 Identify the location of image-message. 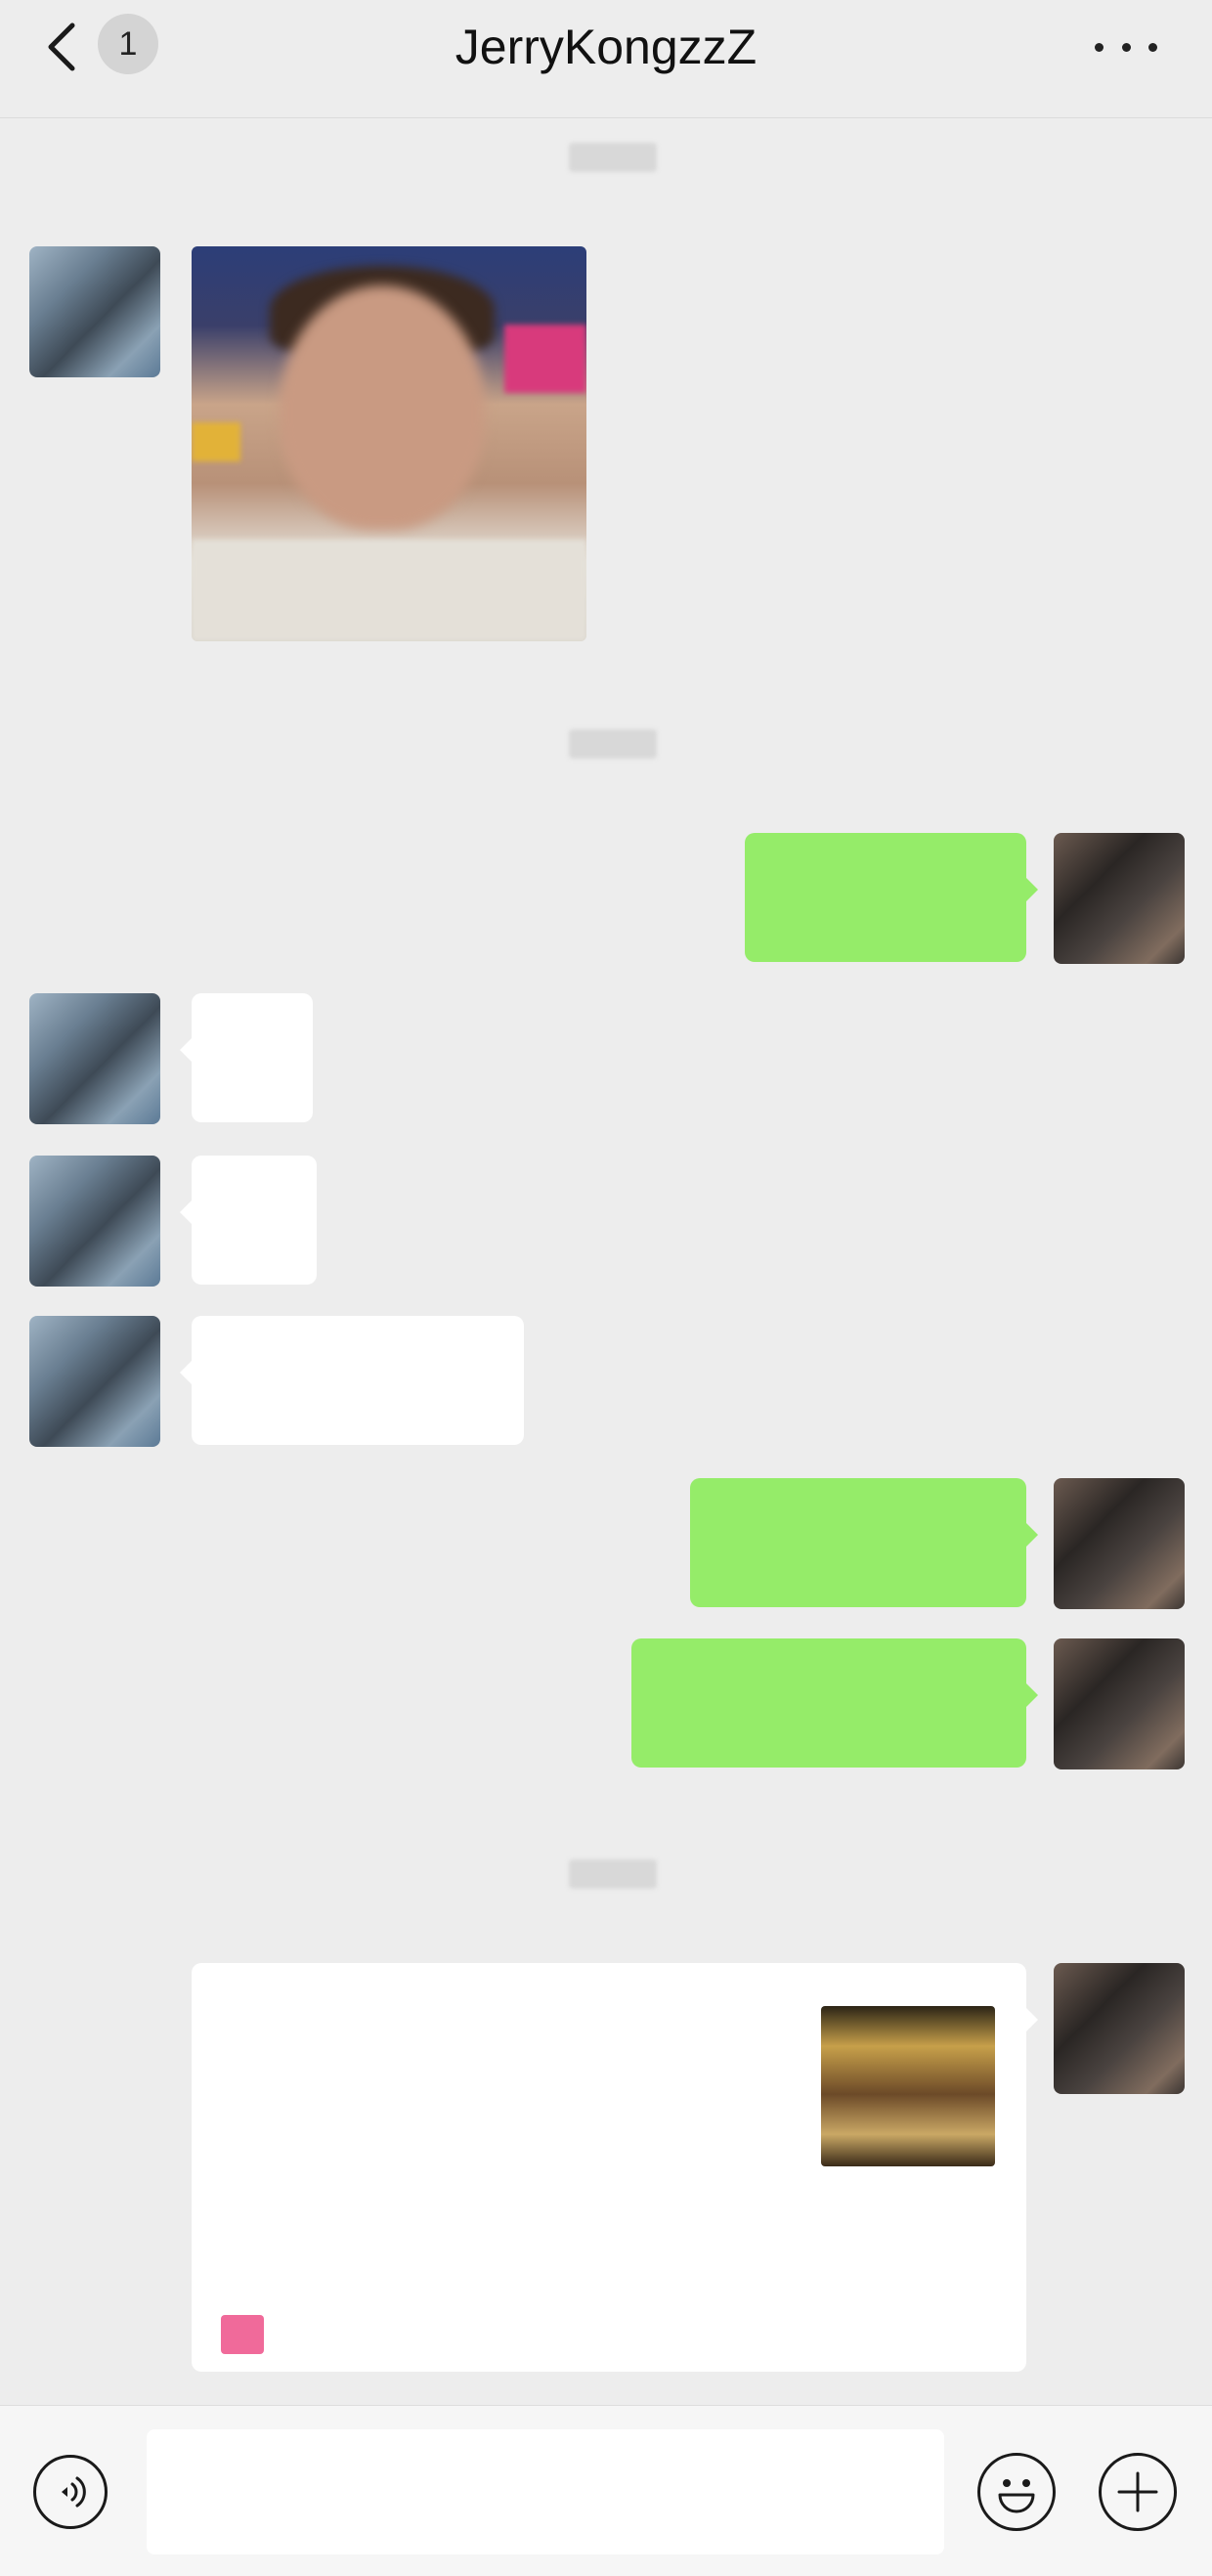
(389, 443).